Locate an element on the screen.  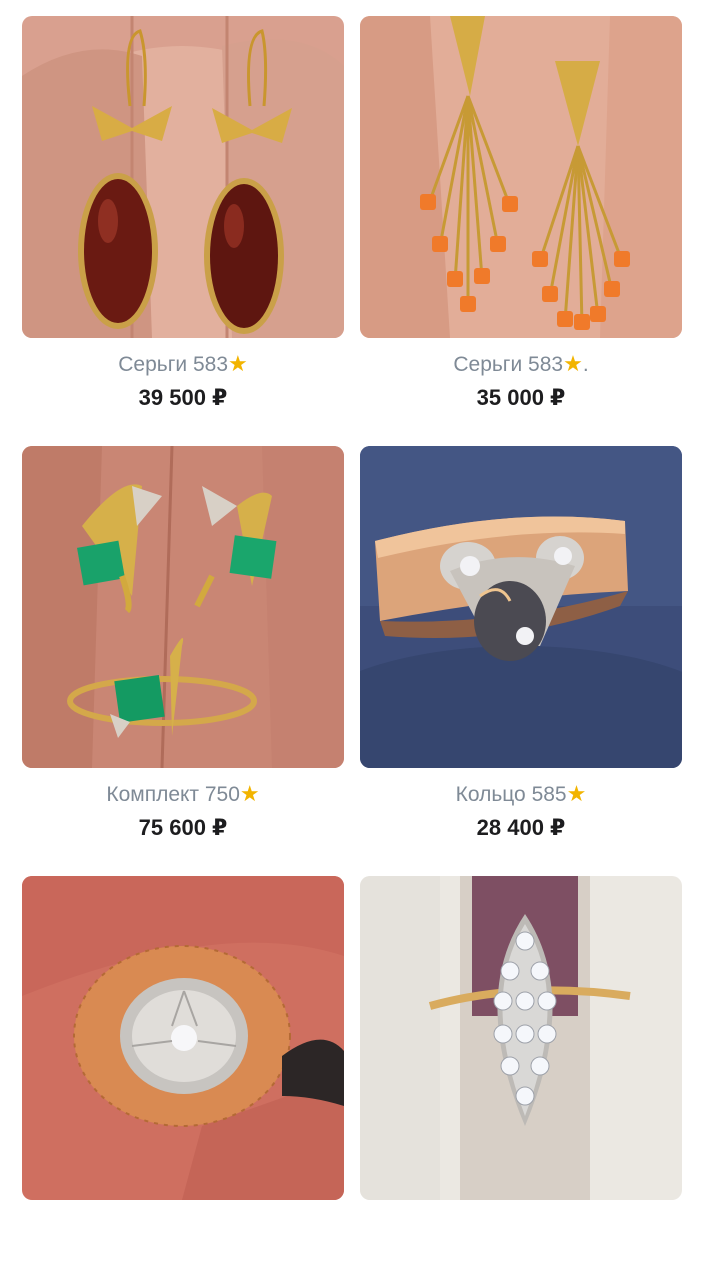
product-title: Кольцо 585★ is located at coordinates (521, 793).